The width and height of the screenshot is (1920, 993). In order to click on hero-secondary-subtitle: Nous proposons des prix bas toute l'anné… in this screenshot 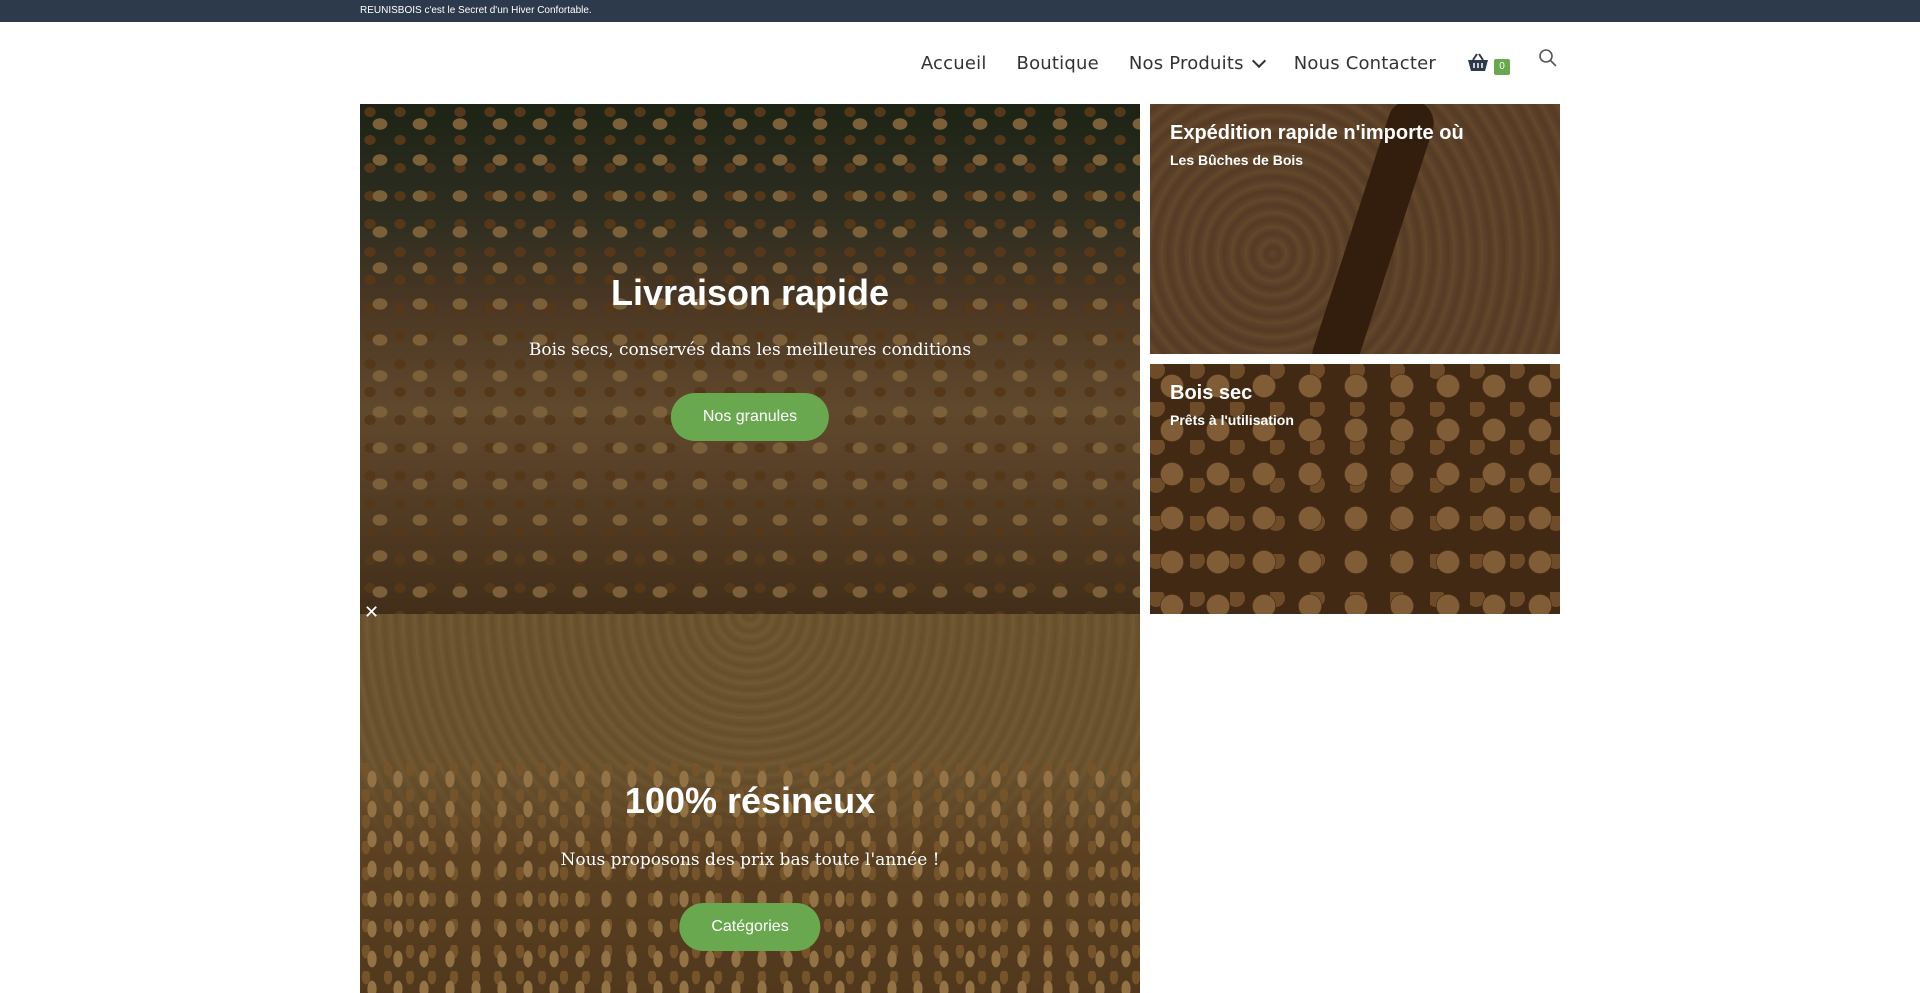, I will do `click(750, 860)`.